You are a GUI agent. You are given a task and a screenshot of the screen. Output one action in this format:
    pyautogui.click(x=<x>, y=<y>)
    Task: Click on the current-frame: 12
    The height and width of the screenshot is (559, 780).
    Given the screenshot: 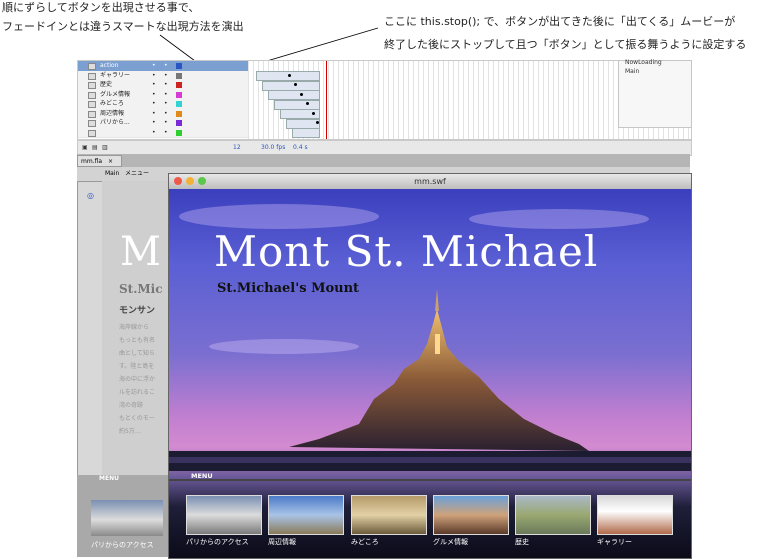 What is the action you would take?
    pyautogui.click(x=237, y=147)
    